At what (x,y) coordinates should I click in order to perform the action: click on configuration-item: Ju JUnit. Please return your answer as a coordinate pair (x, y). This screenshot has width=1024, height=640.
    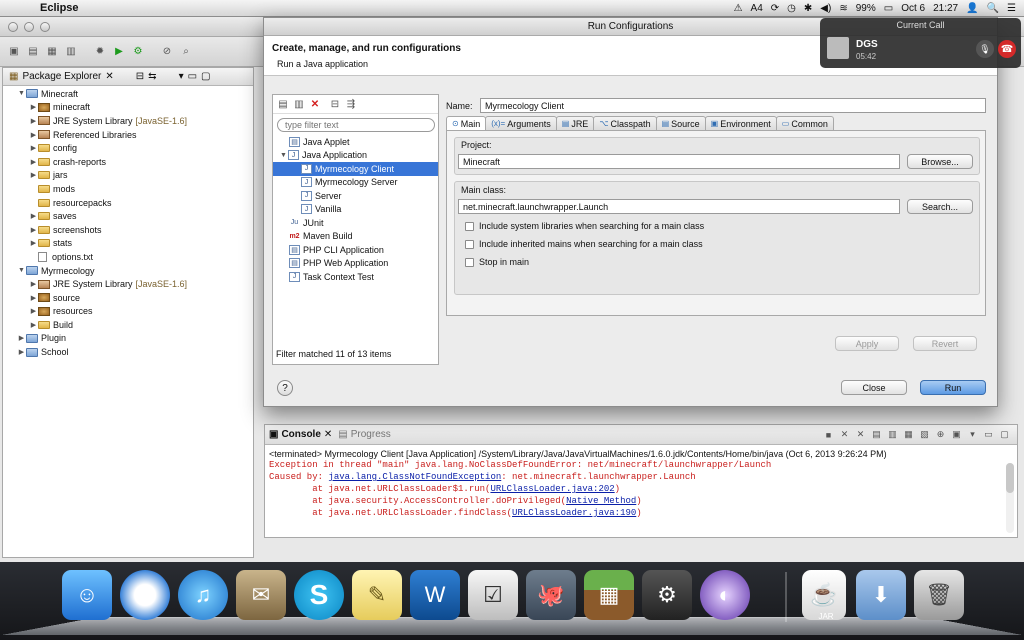
    Looking at the image, I should click on (355, 223).